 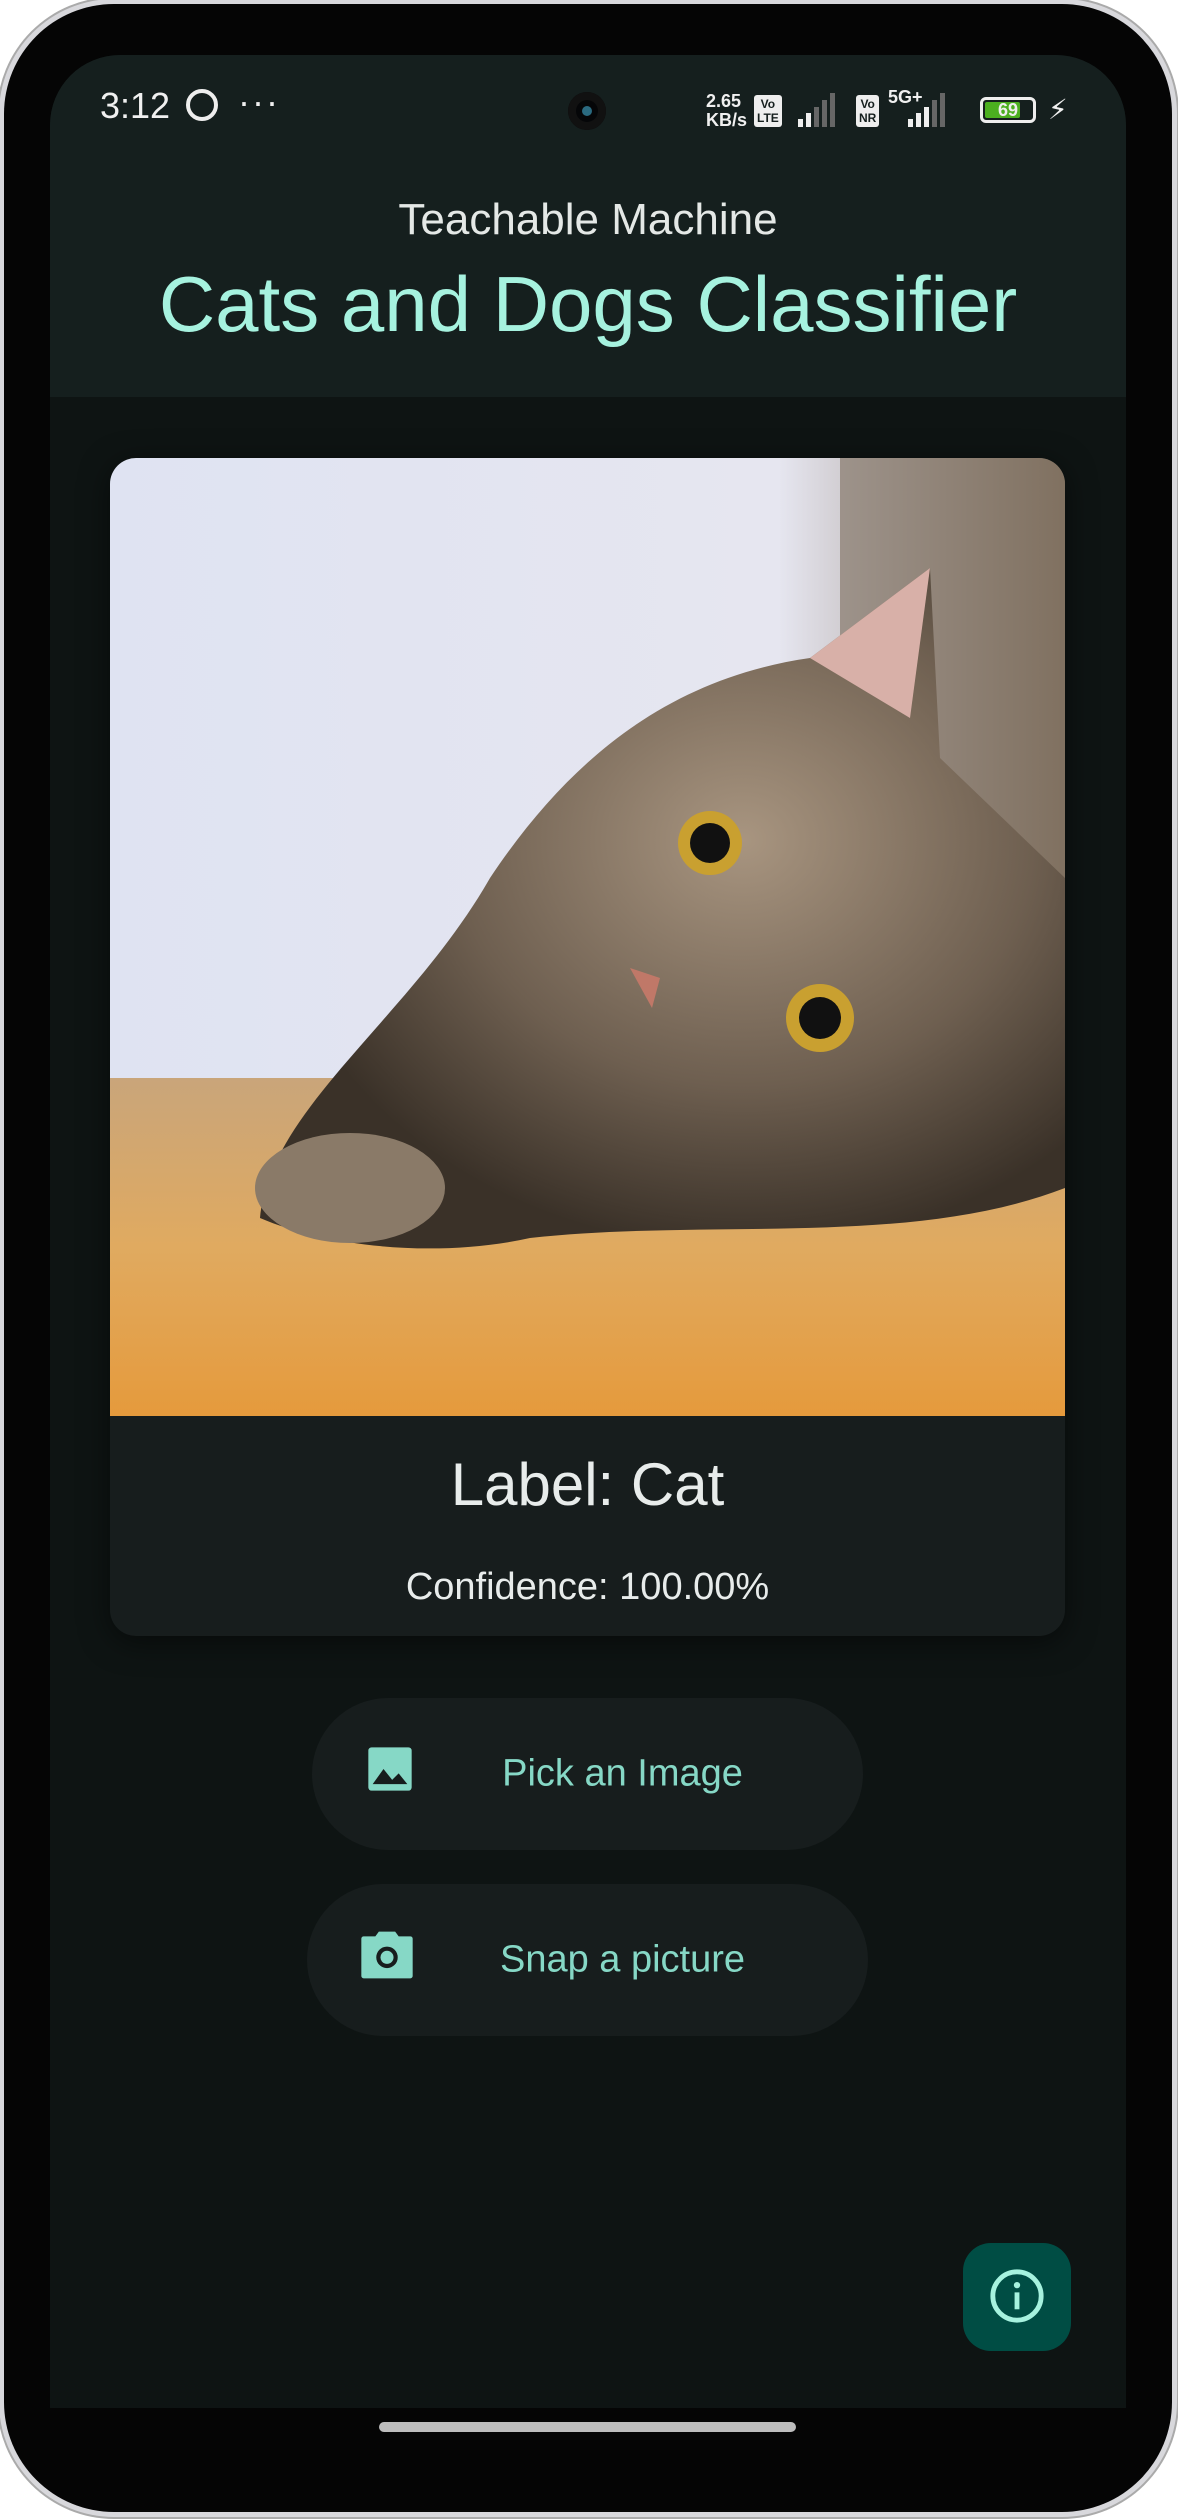 I want to click on front-camera, so click(x=587, y=111).